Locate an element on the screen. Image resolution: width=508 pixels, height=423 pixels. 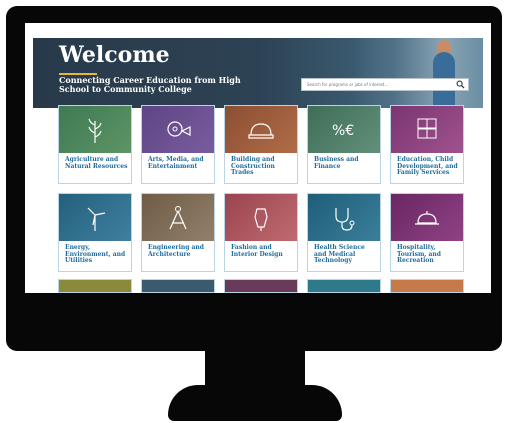
tile-label: Business and Finance is located at coordinates (336, 163).